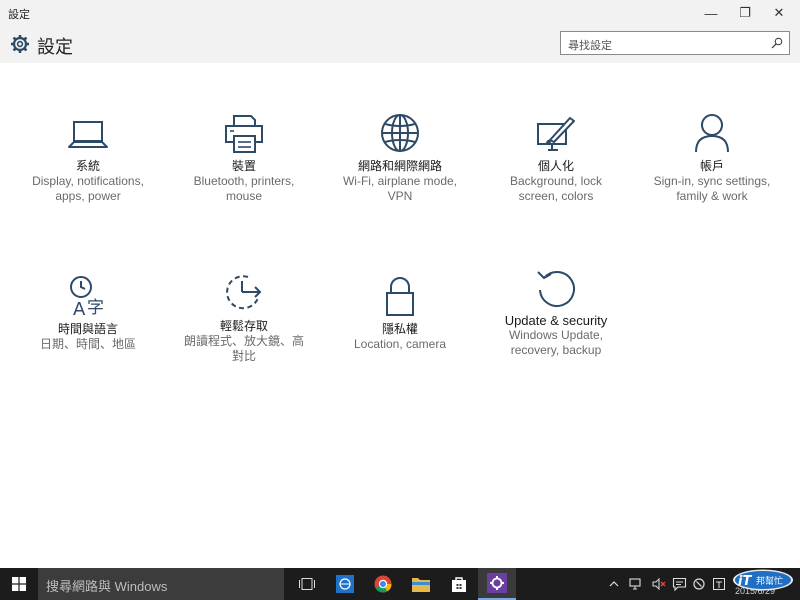 The height and width of the screenshot is (600, 800). I want to click on tile-system: 系統 Display, notifications, apps, power, so click(88, 158).